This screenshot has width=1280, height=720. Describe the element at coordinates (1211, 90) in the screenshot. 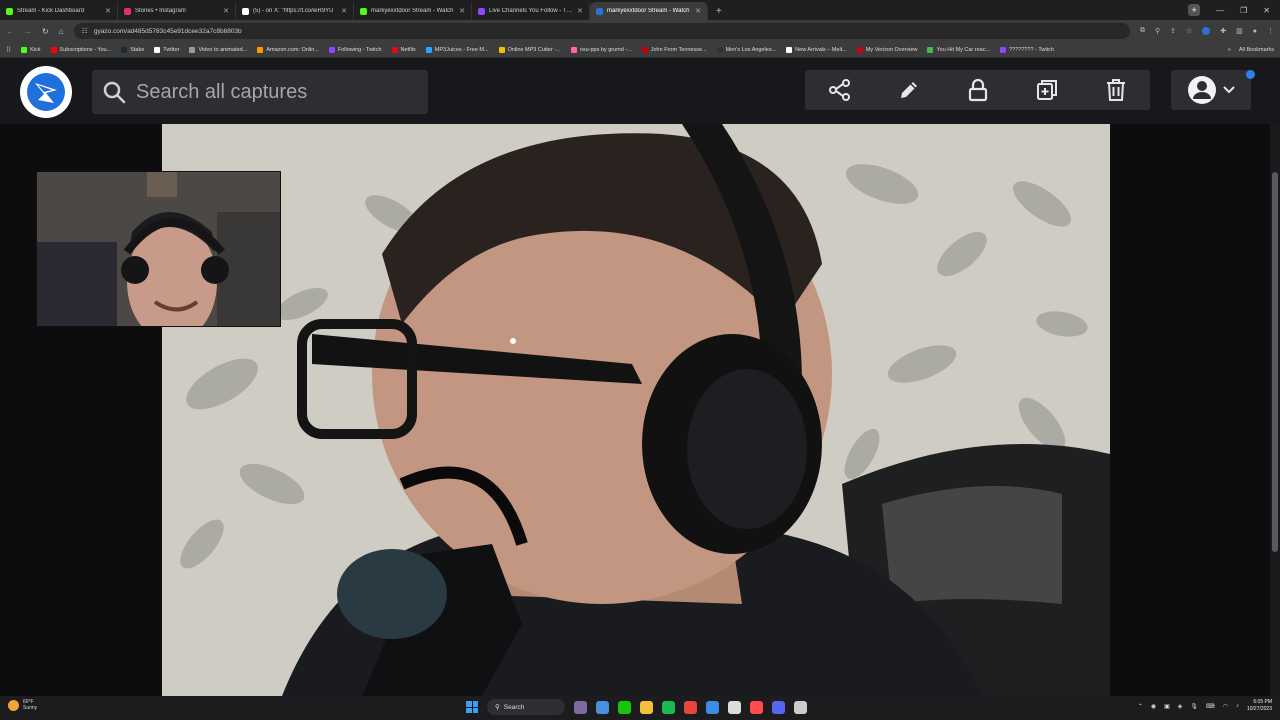

I see `user-menu-button` at that location.